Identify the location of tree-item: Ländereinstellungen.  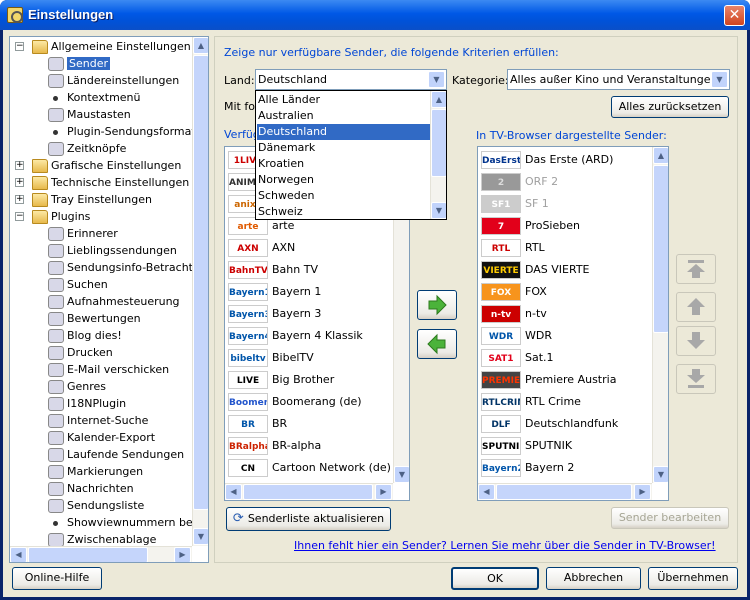
(113, 80).